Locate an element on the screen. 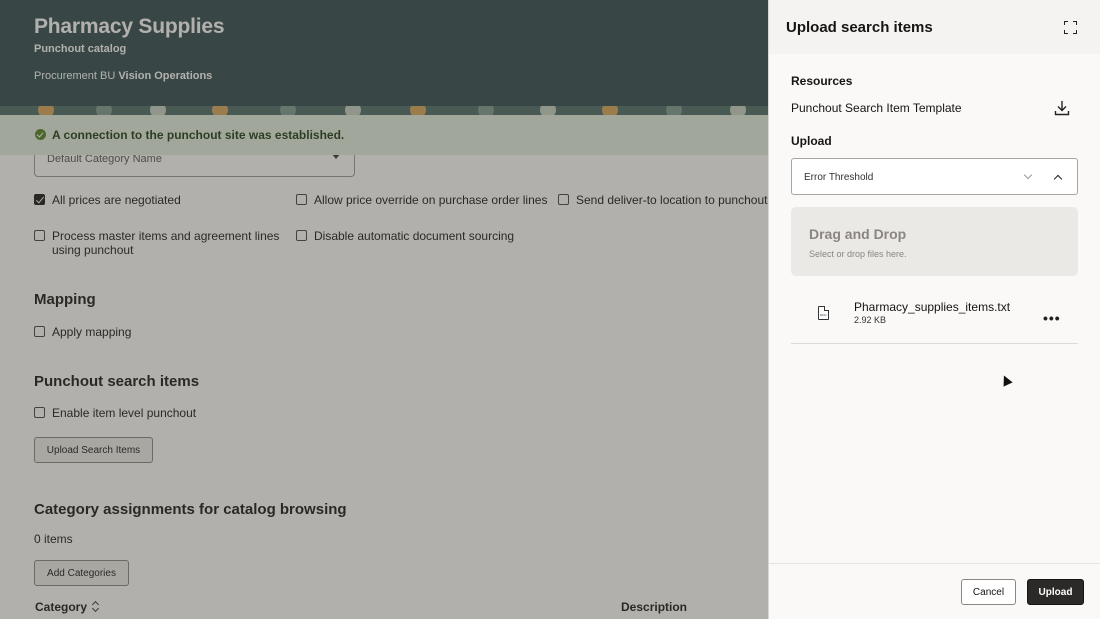 The width and height of the screenshot is (1100, 619). dropzone-subtitle: Select or drop files here. is located at coordinates (858, 254).